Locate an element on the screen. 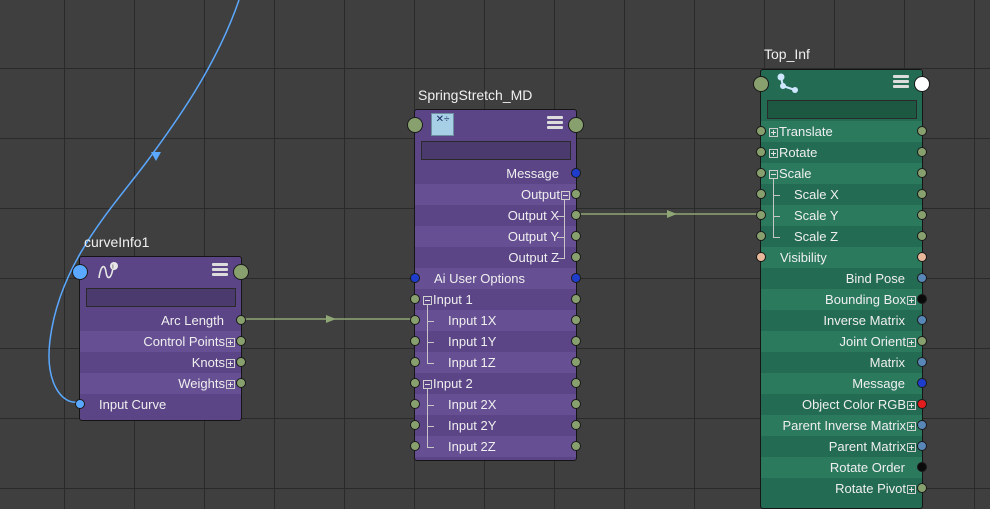 The width and height of the screenshot is (990, 509). attr-row: Input 1 is located at coordinates (495, 299).